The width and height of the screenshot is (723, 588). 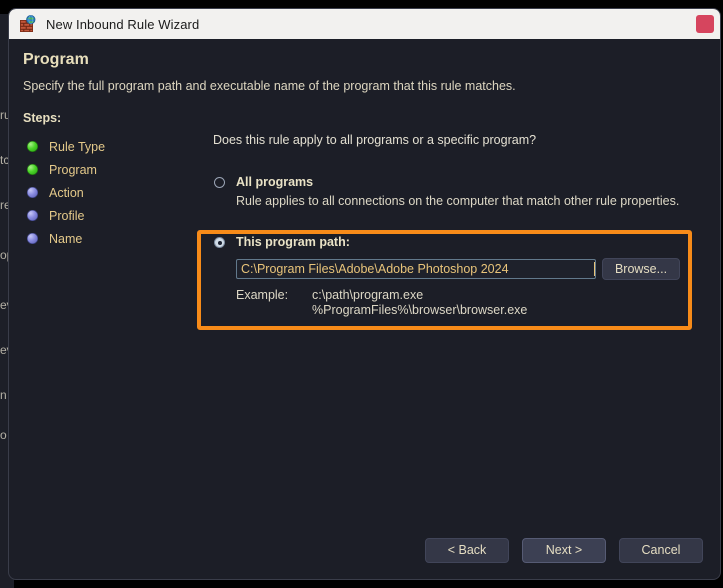 I want to click on sidebar-item-profile: Profile, so click(x=108, y=215).